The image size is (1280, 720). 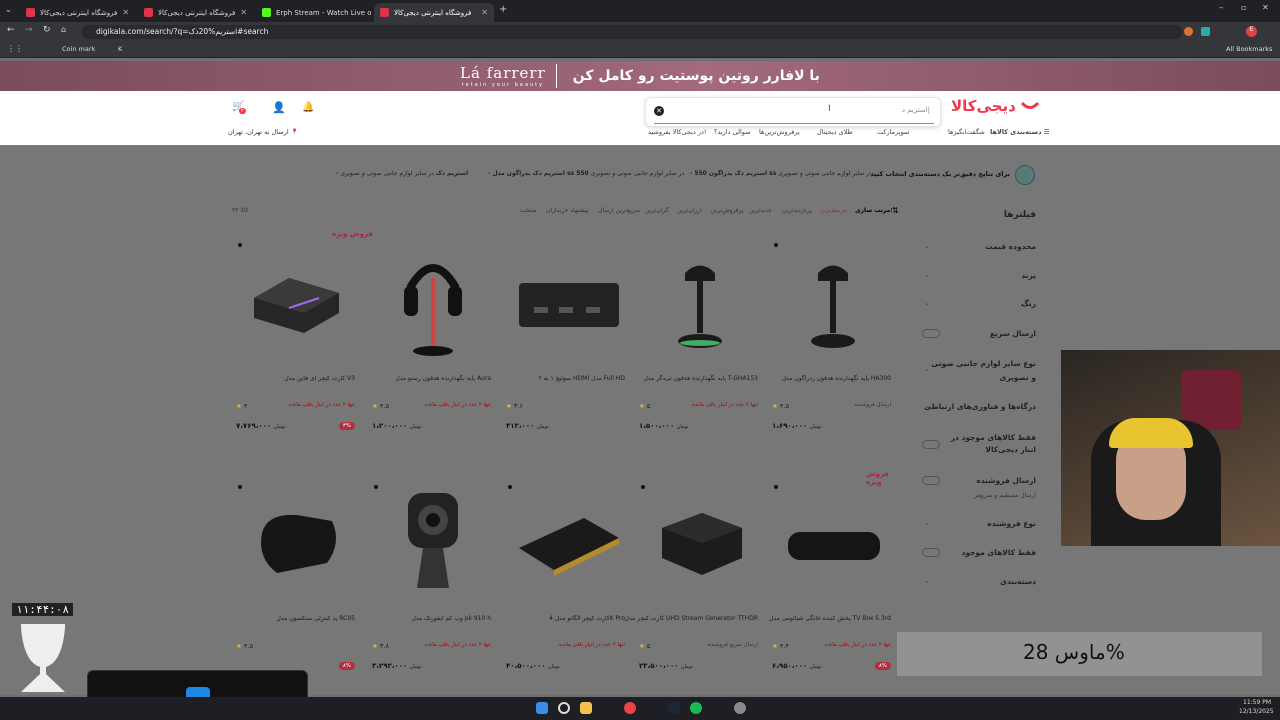 What do you see at coordinates (542, 708) in the screenshot?
I see `windows-start-icon` at bounding box center [542, 708].